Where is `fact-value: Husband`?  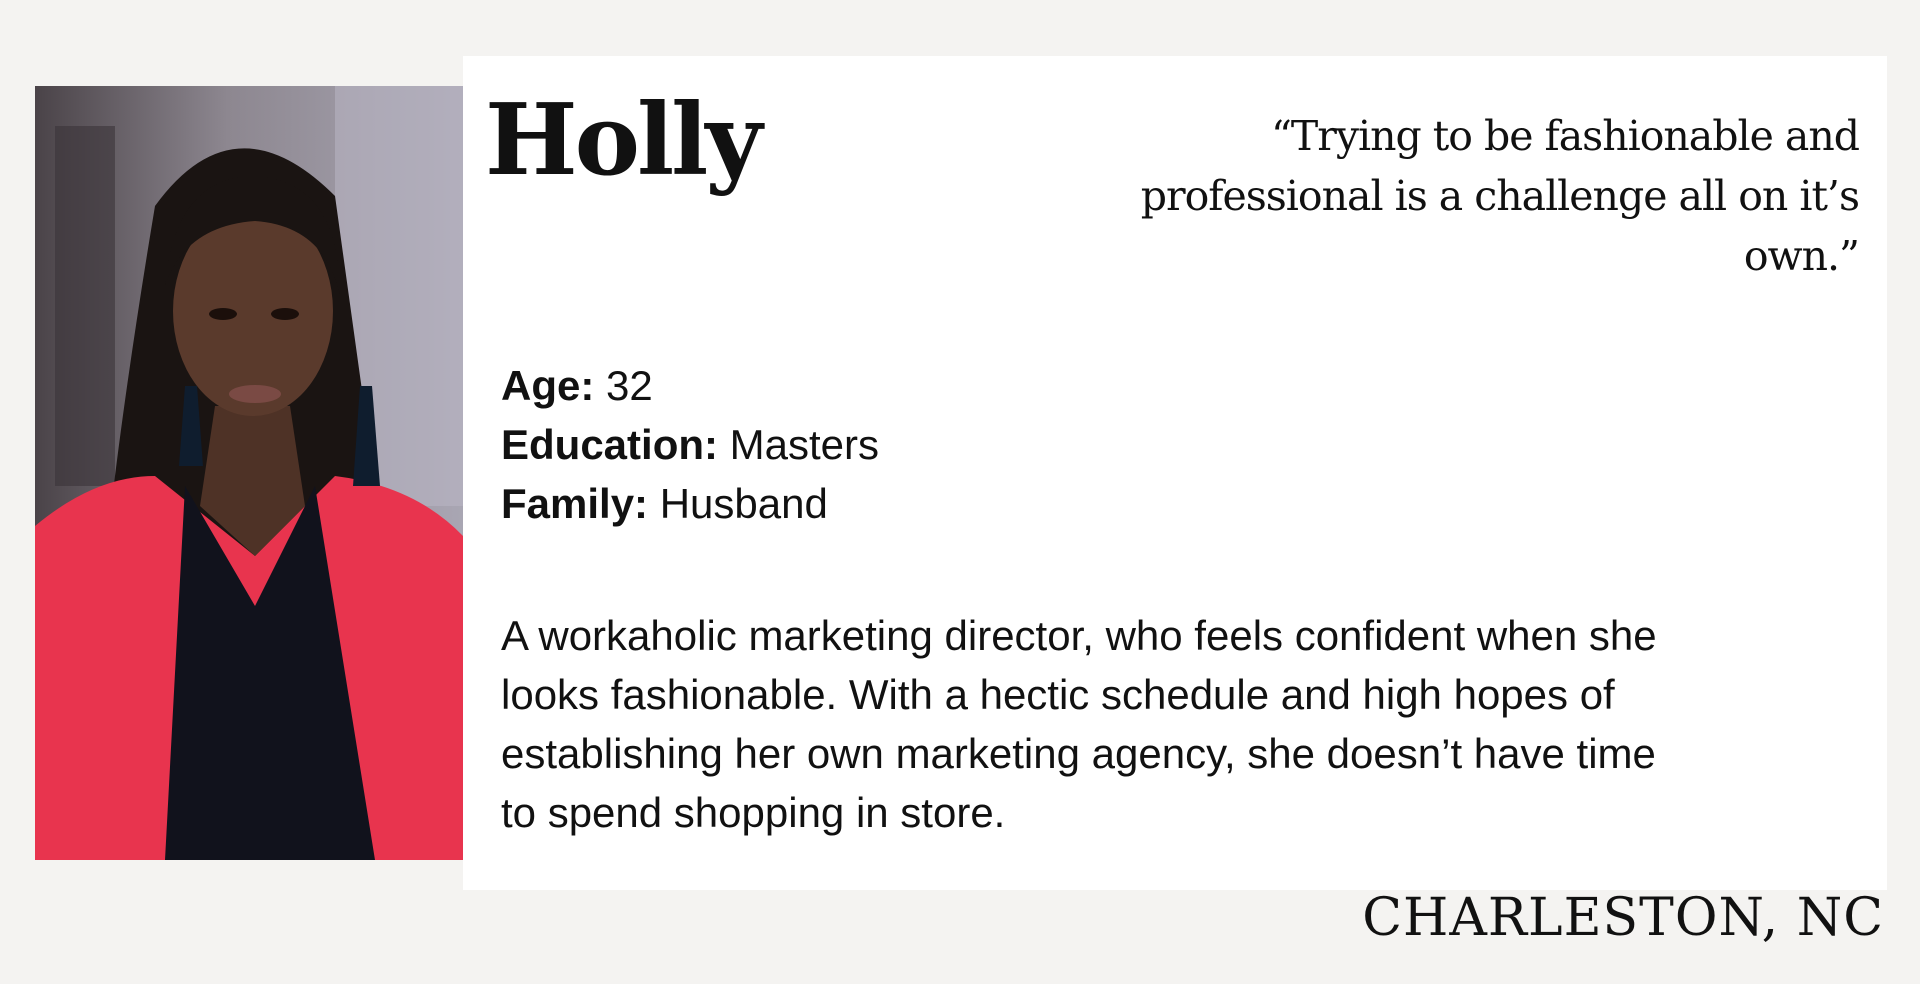 fact-value: Husband is located at coordinates (743, 503).